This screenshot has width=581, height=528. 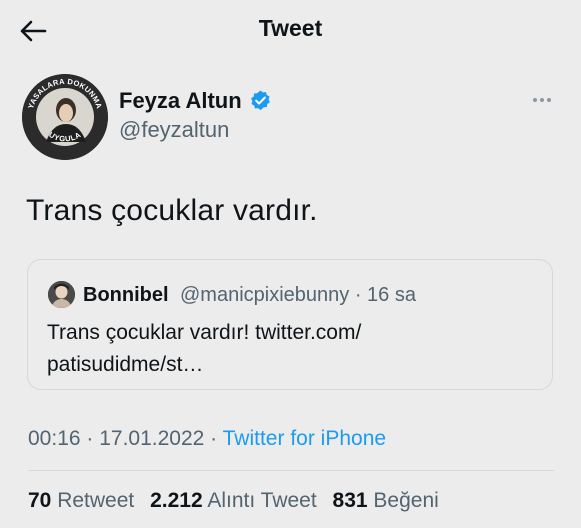 I want to click on header: Tweet, so click(x=290, y=30).